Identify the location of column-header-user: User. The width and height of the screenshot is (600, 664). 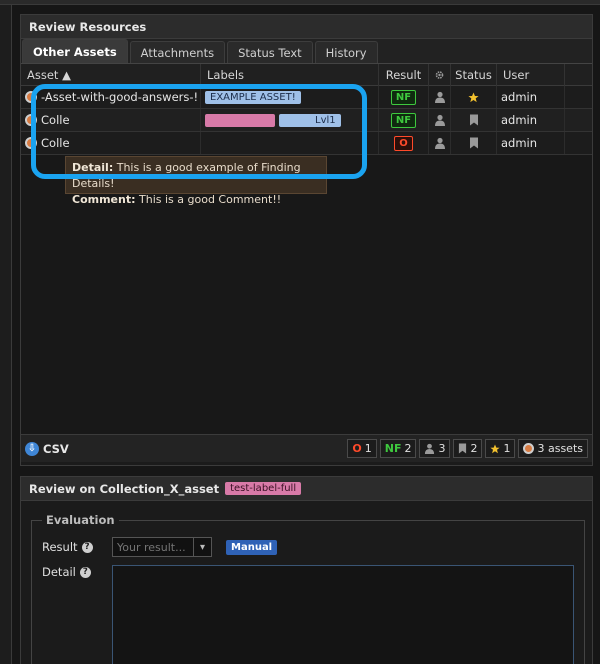
(531, 75).